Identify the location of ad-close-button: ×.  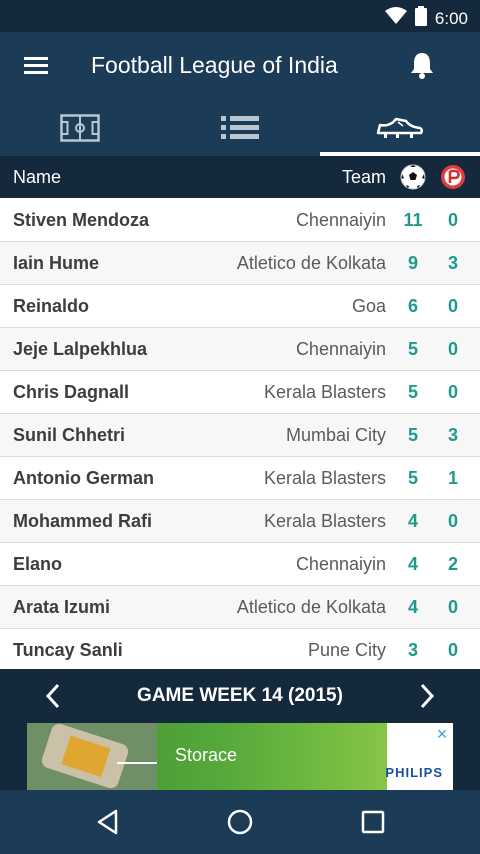
(442, 734).